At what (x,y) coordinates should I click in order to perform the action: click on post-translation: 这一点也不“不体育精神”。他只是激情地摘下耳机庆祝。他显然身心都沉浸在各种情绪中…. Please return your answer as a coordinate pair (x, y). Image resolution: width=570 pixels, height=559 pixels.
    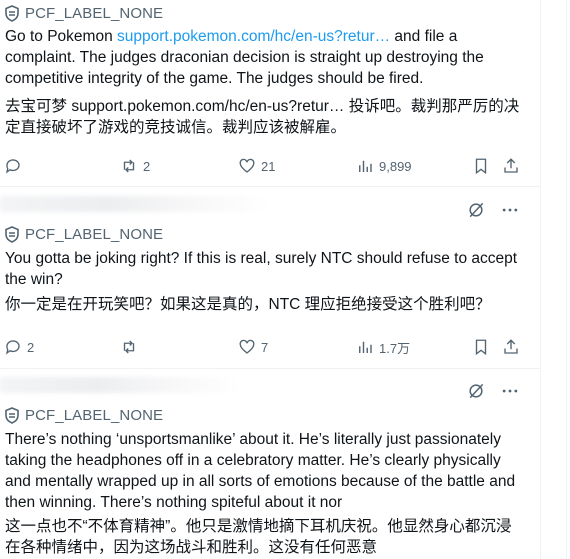
    Looking at the image, I should click on (258, 537).